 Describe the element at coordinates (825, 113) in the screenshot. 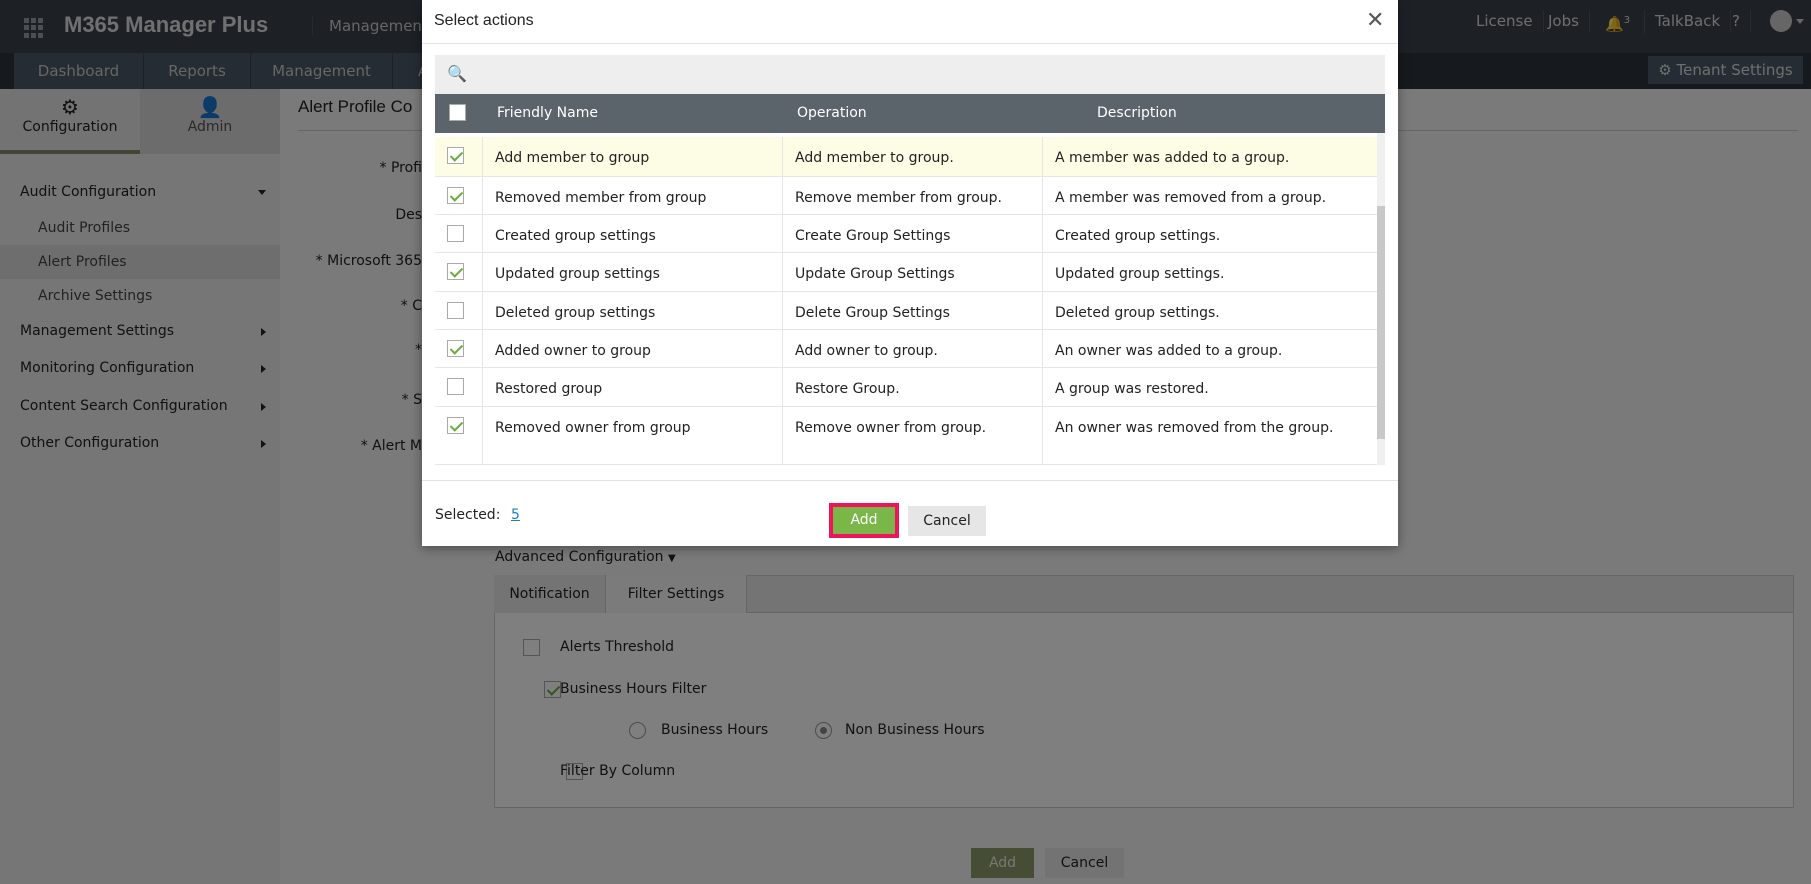

I see `column-header-operation: Operation` at that location.